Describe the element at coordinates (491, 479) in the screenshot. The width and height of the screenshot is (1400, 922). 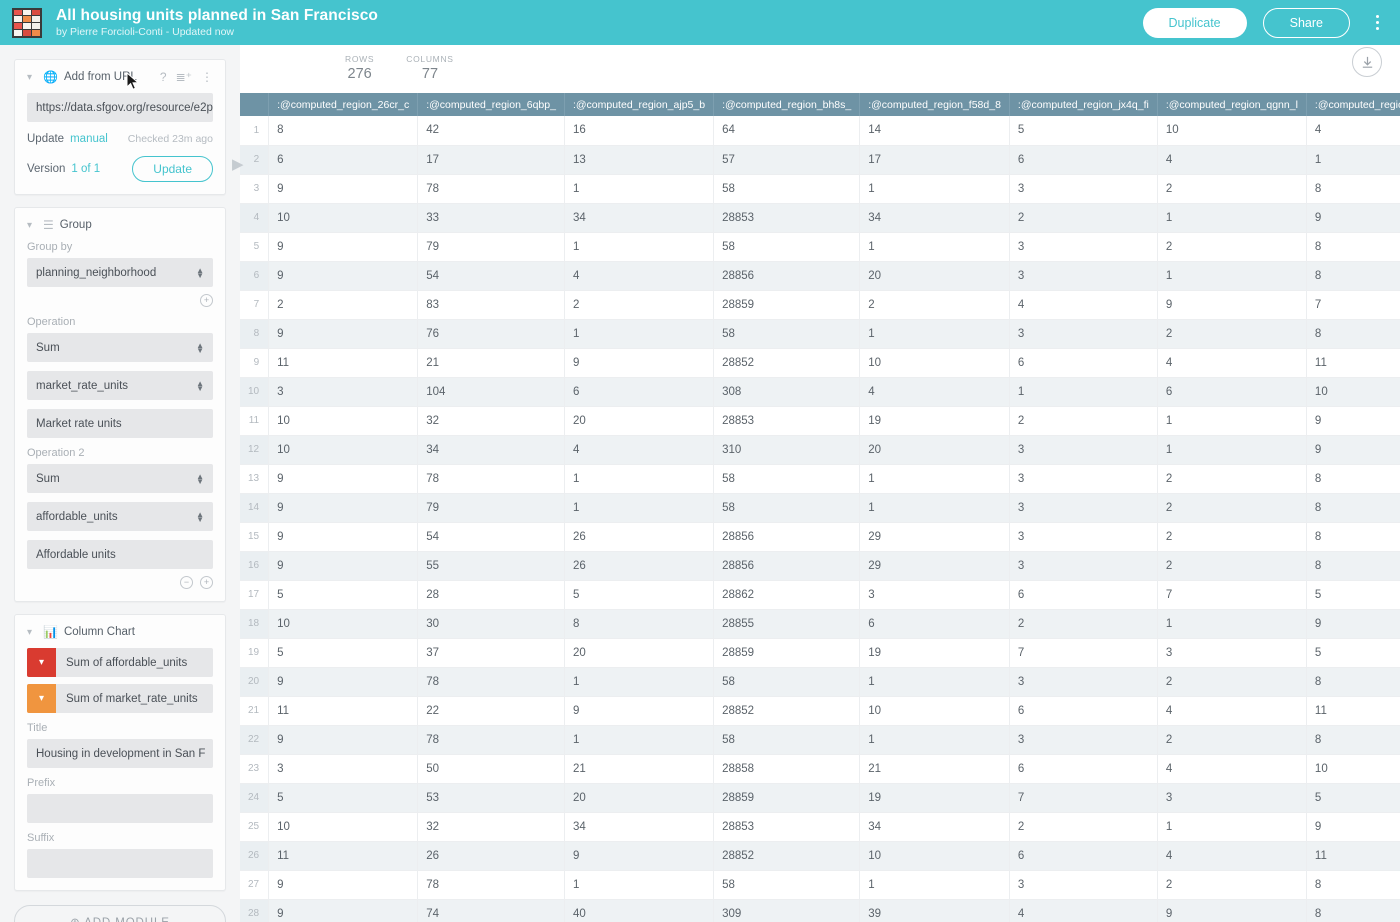
I see `table-cell: 78` at that location.